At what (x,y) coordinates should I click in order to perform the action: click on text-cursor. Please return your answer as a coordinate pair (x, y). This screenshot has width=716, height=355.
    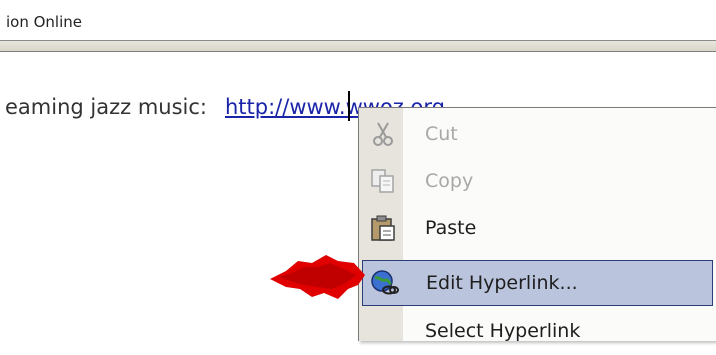
    Looking at the image, I should click on (349, 106).